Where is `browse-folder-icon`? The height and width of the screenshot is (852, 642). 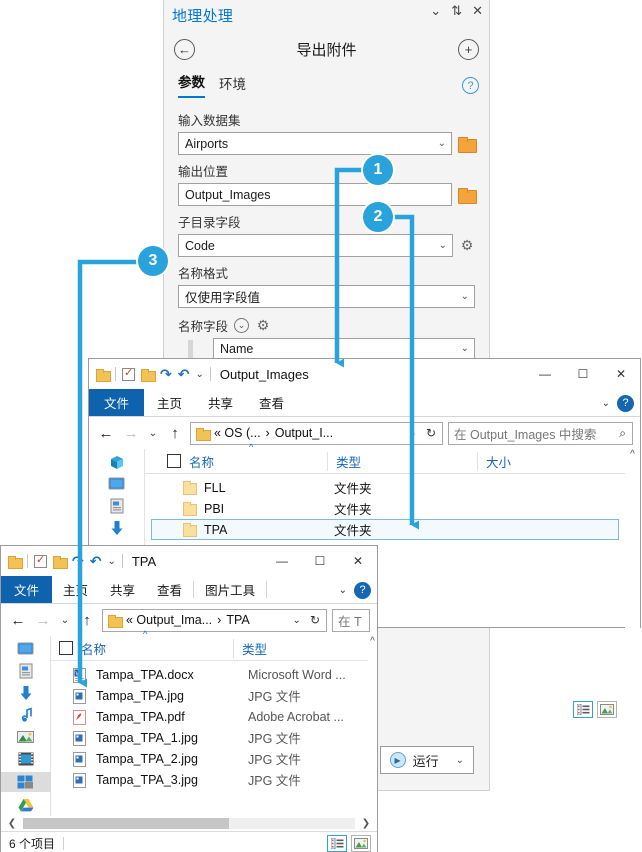 browse-folder-icon is located at coordinates (467, 195).